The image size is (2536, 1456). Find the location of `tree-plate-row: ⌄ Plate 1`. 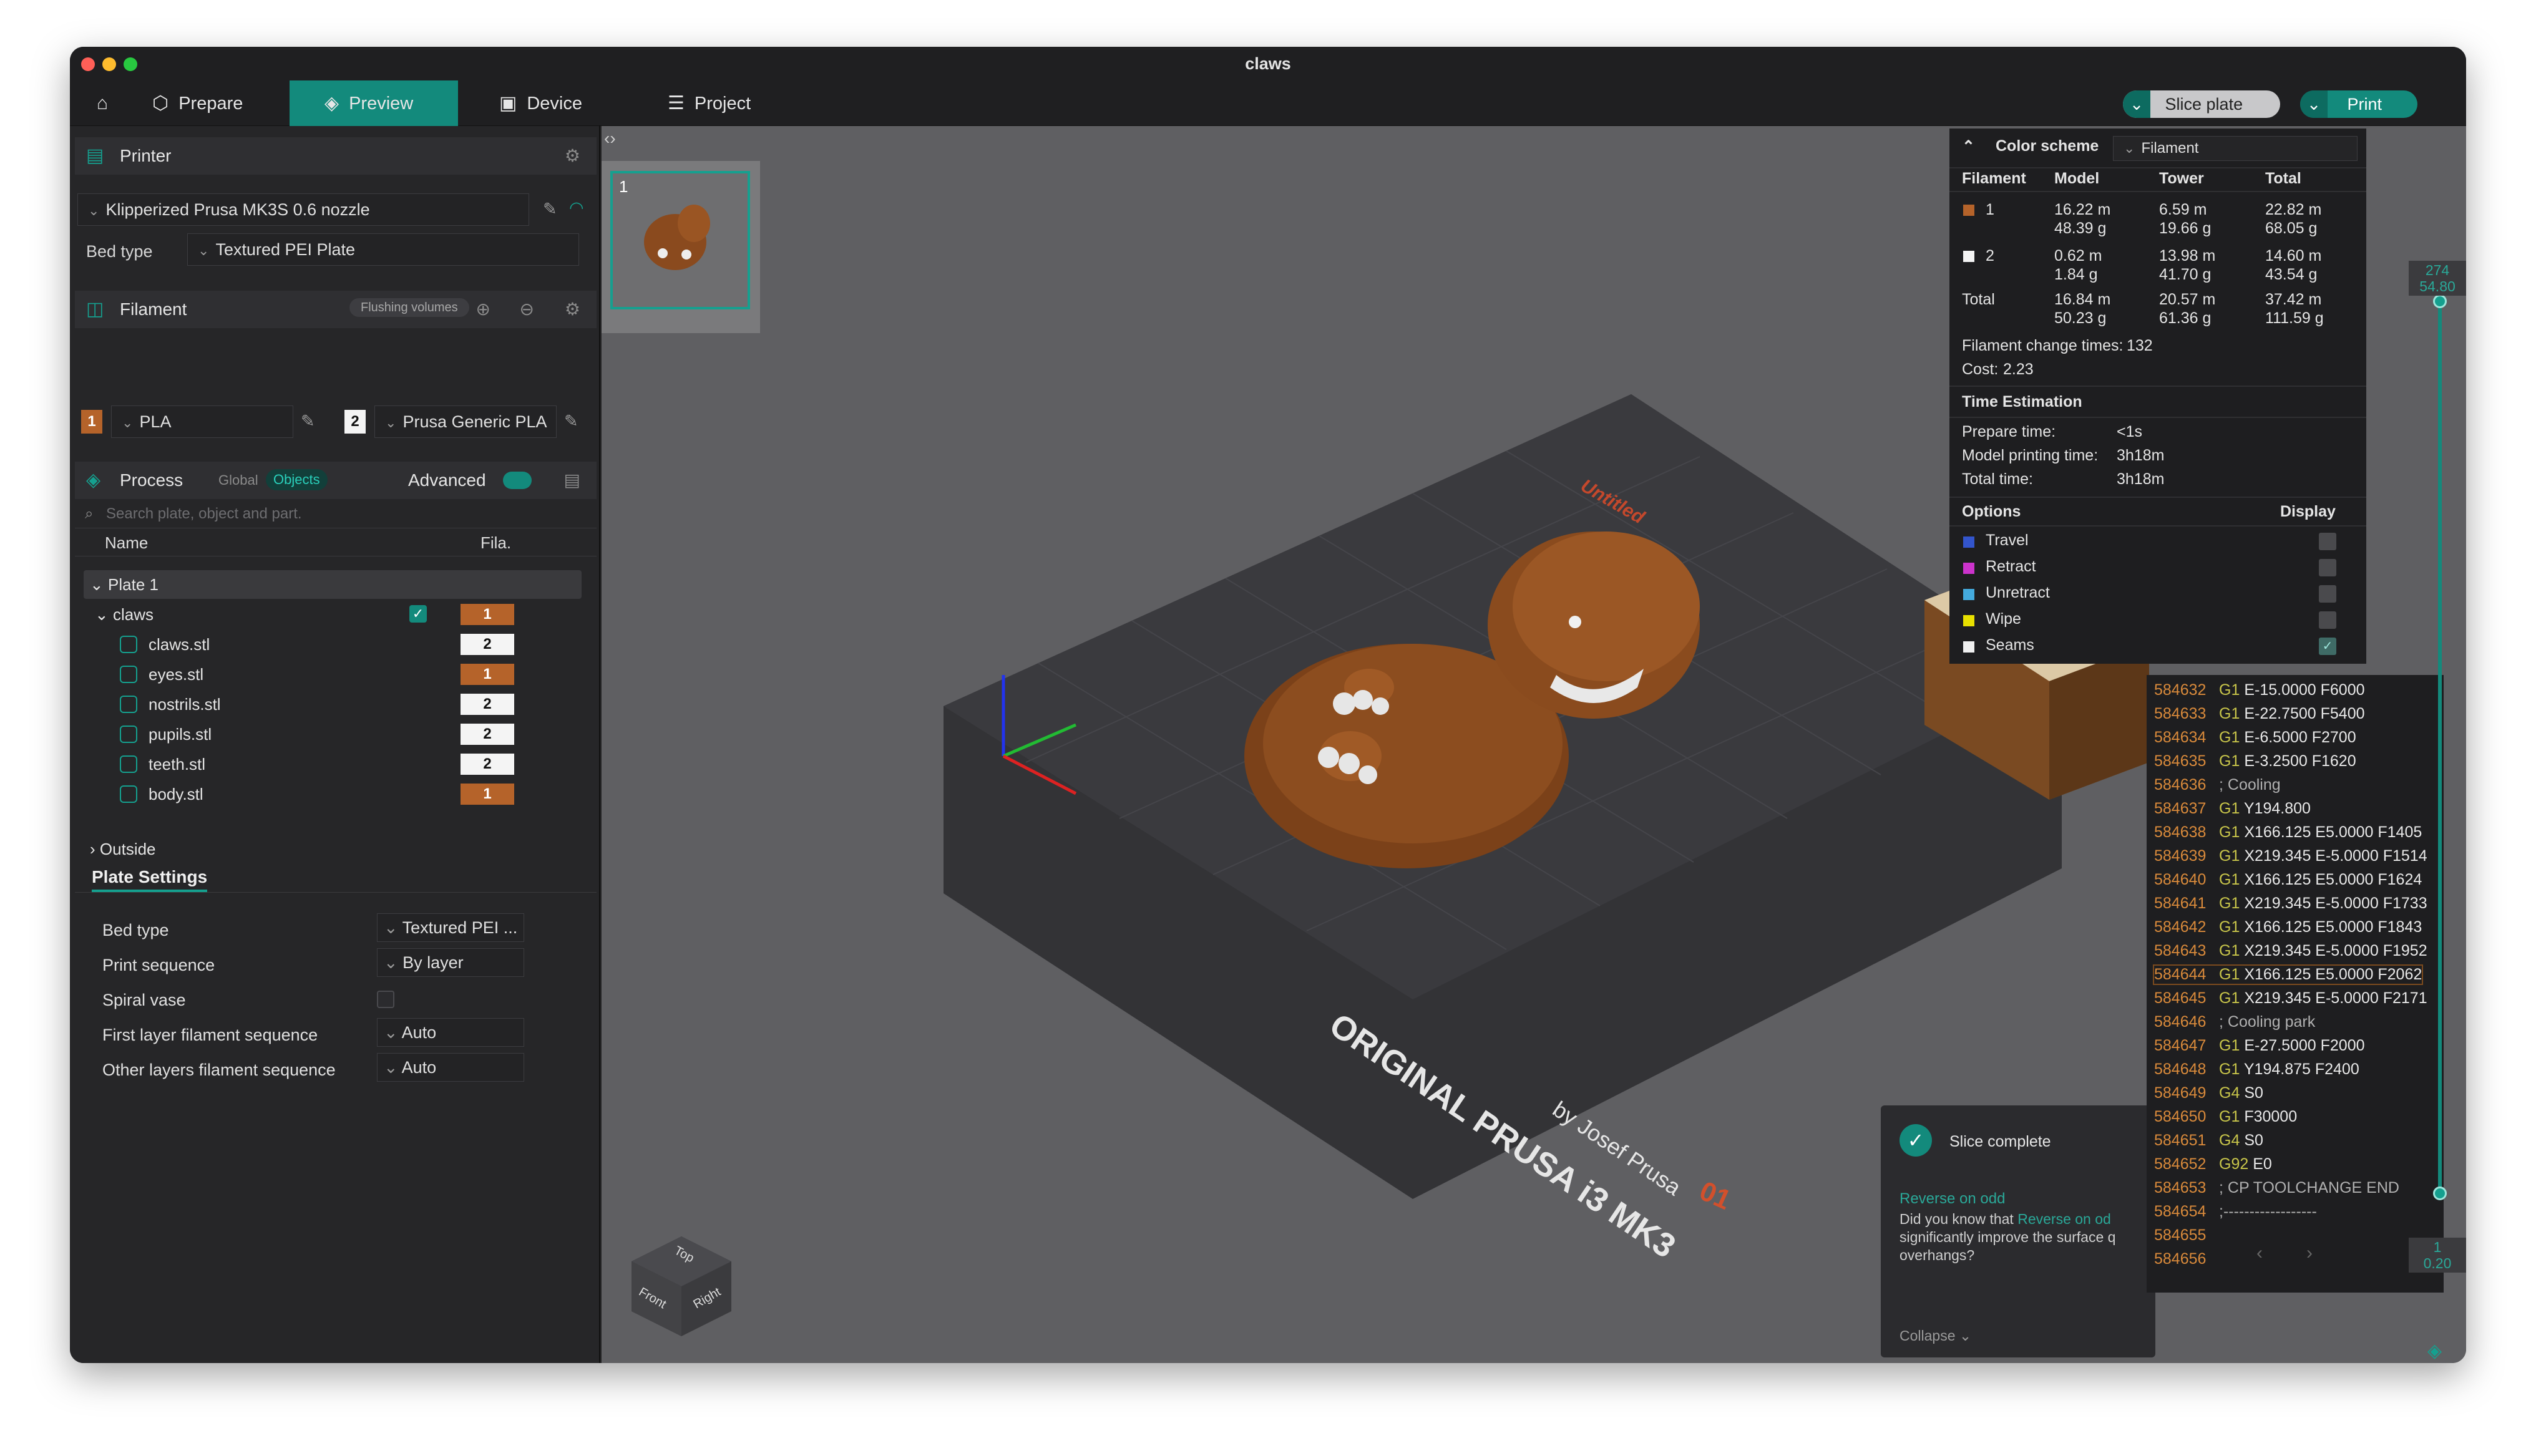

tree-plate-row: ⌄ Plate 1 is located at coordinates (333, 584).